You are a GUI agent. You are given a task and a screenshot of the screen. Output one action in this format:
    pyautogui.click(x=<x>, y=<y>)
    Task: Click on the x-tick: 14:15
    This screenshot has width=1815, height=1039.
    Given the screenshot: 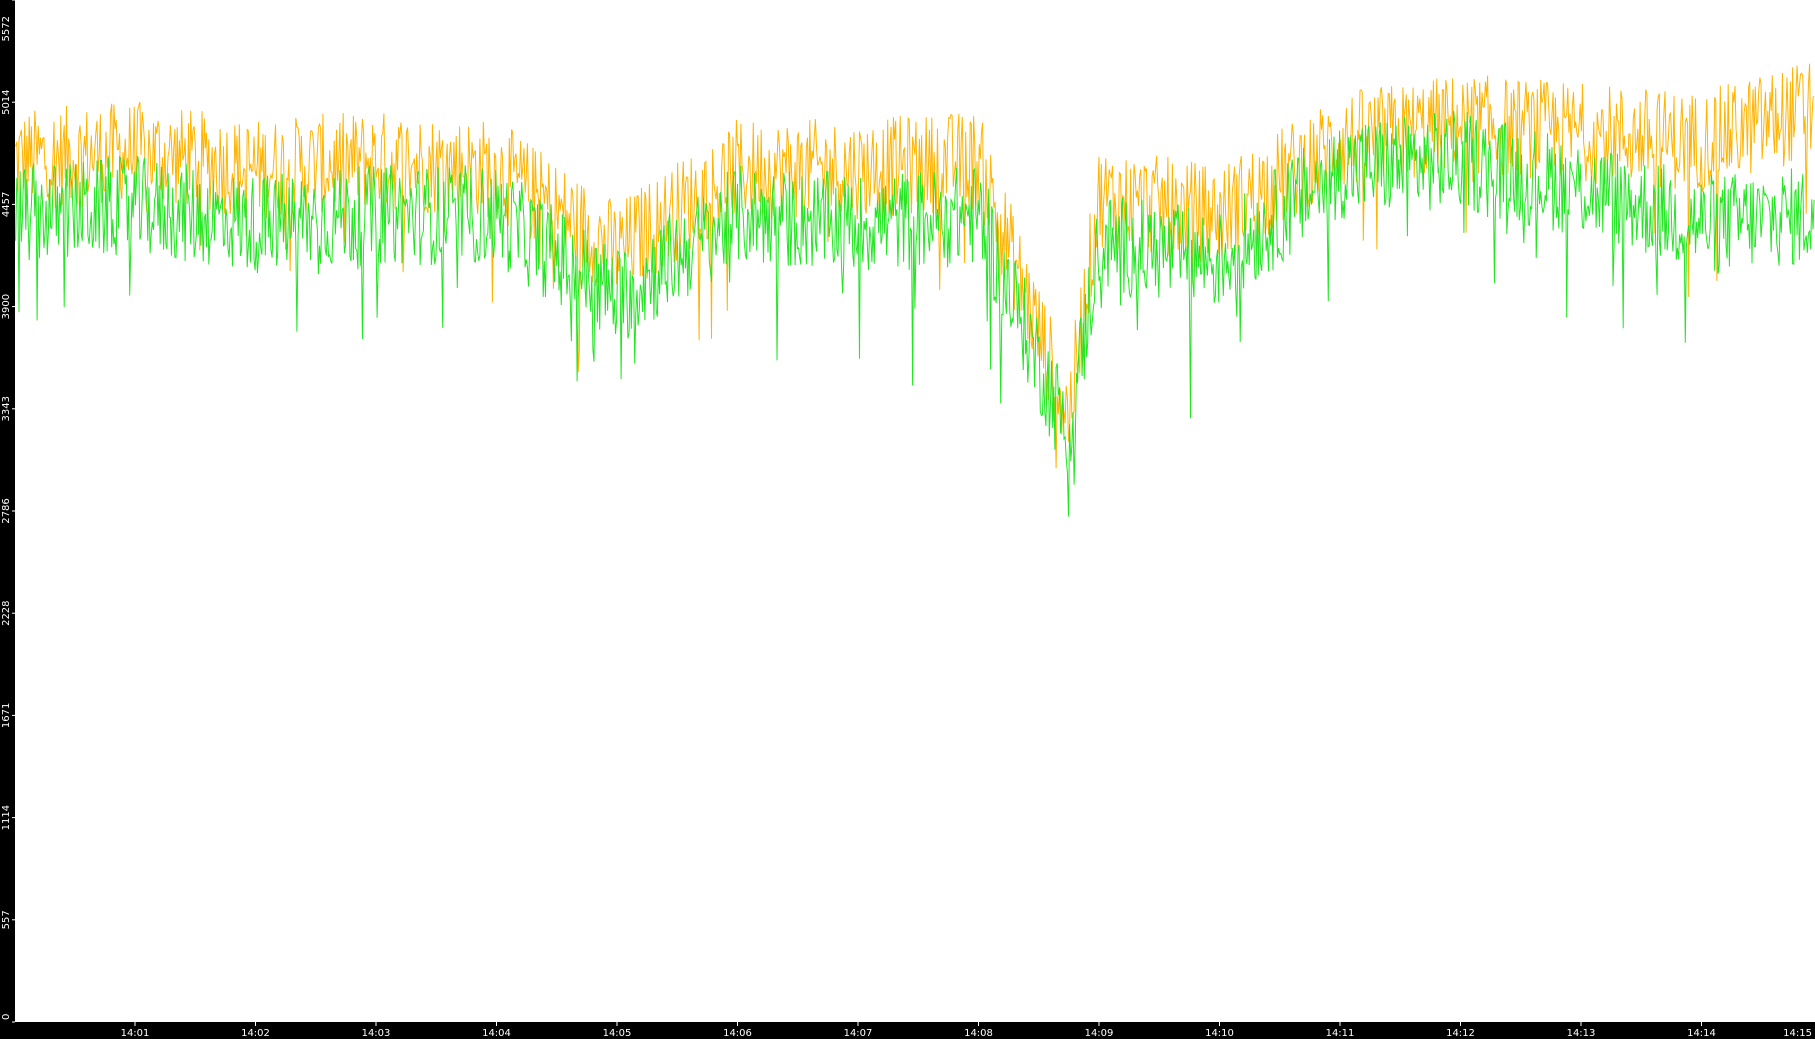 What is the action you would take?
    pyautogui.click(x=1797, y=1033)
    